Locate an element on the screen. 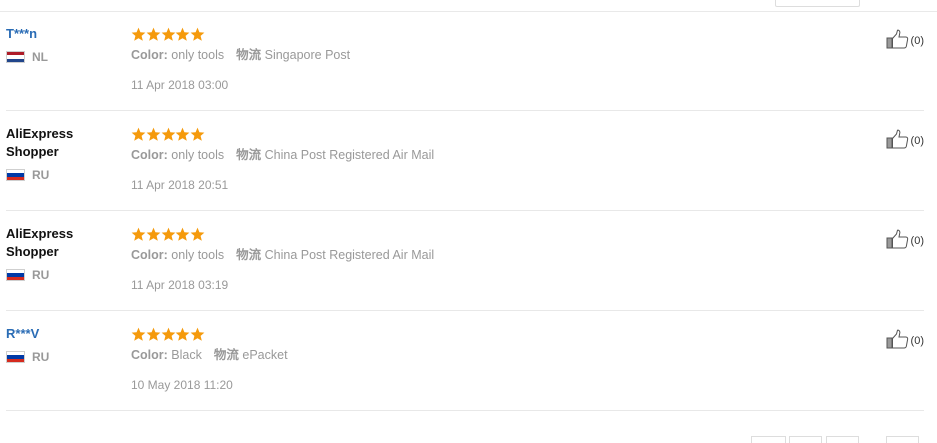 The width and height of the screenshot is (937, 443). order-info: Color: only tools 物流 Singapore Post is located at coordinates (240, 55).